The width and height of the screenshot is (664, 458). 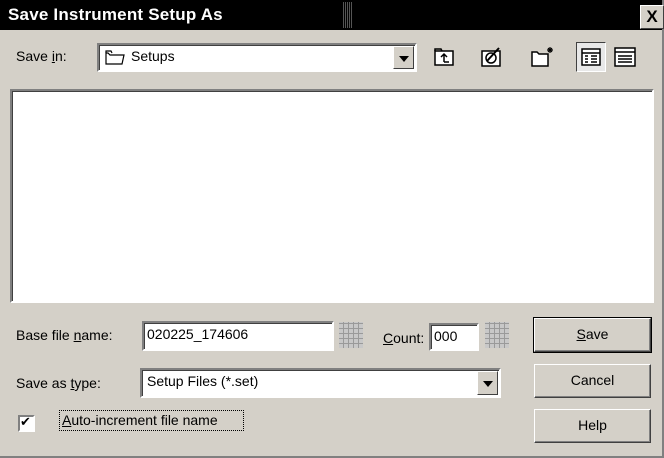 What do you see at coordinates (332, 15) in the screenshot?
I see `title-bar: Save Instrument Setup As X` at bounding box center [332, 15].